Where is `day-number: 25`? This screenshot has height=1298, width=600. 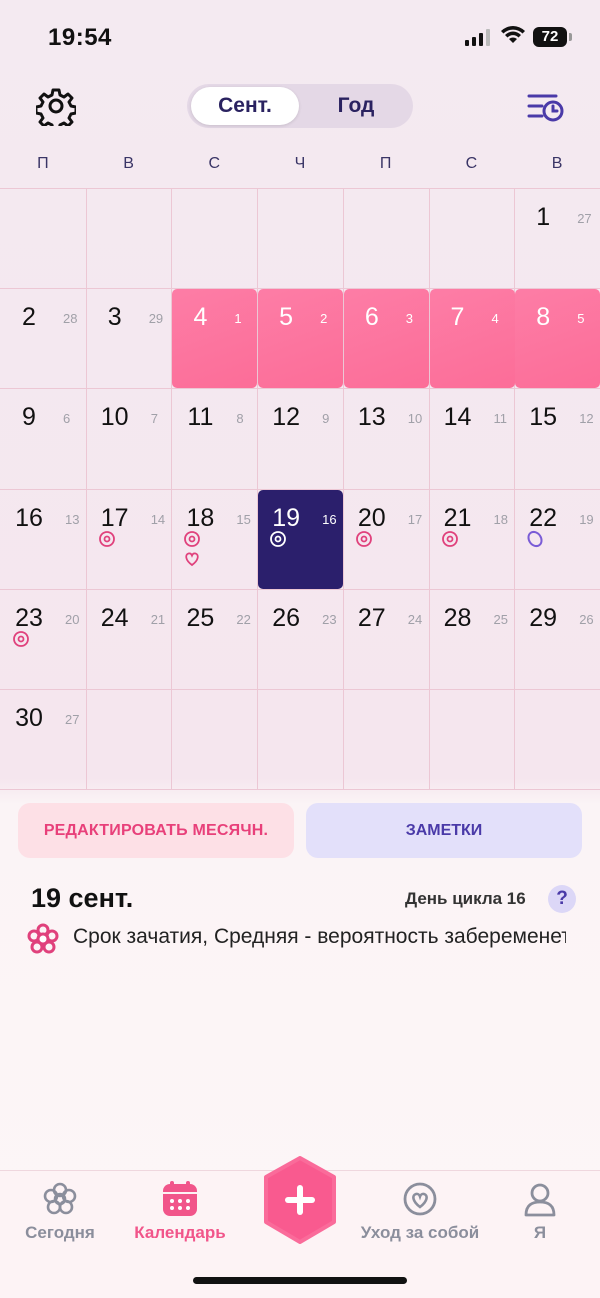
day-number: 25 is located at coordinates (200, 617).